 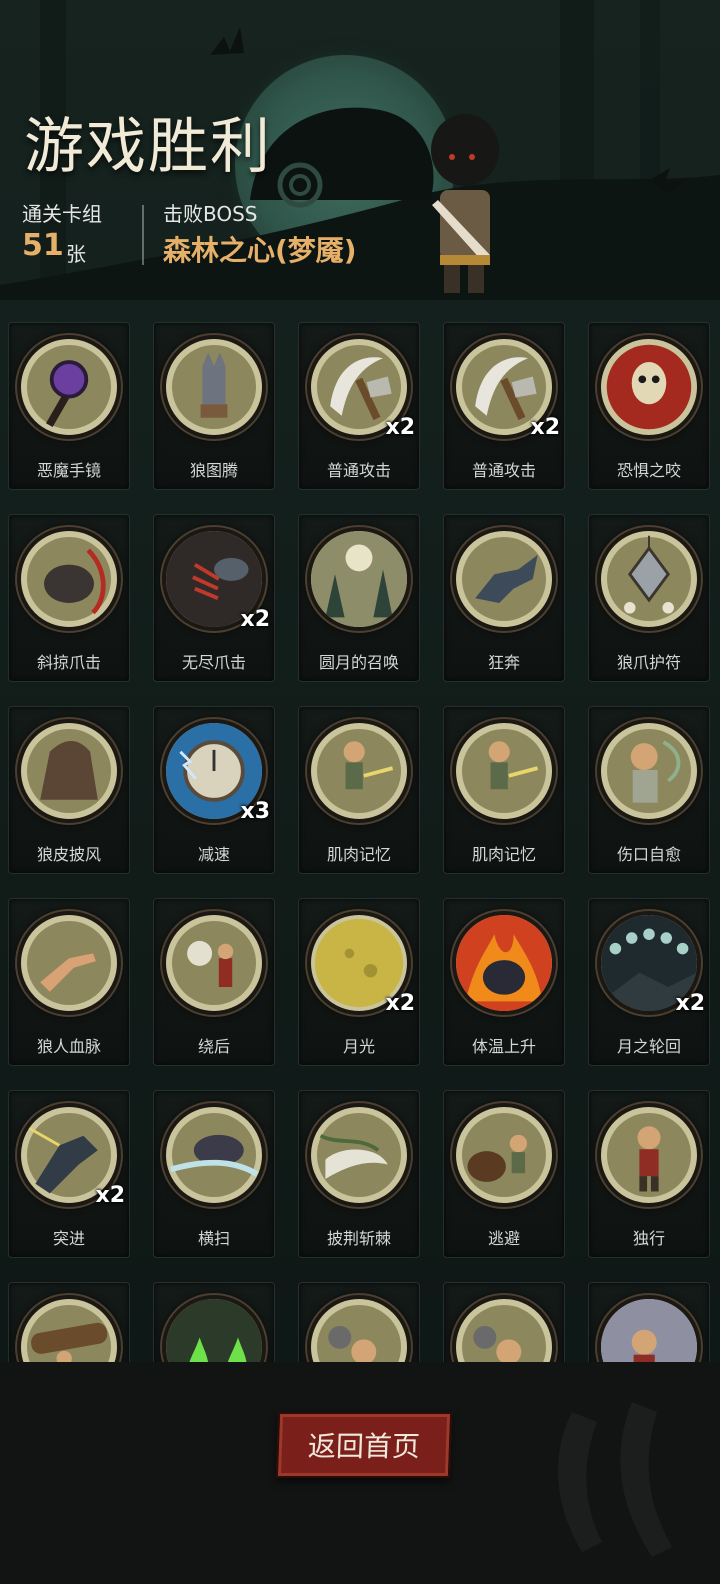 I want to click on card-item: 无尽爪击 x2, so click(x=214, y=598).